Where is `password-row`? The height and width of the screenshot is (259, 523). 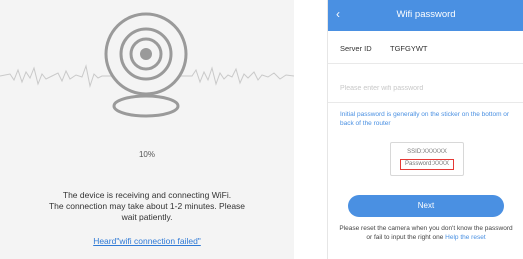 password-row is located at coordinates (425, 88).